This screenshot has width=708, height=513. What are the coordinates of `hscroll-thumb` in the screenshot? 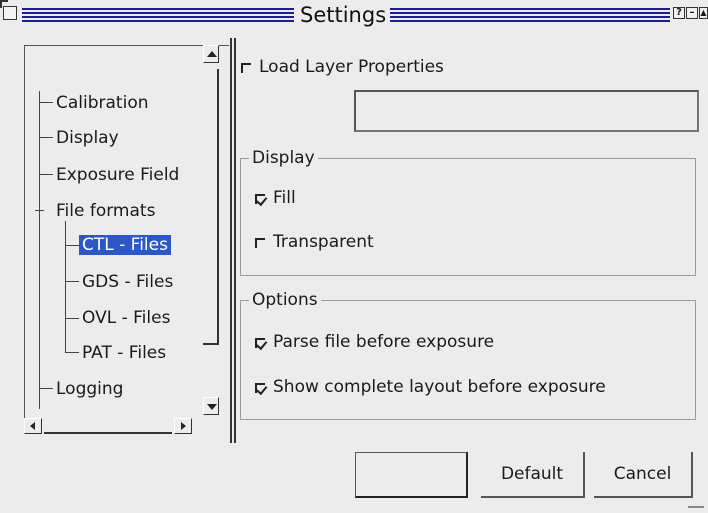 It's located at (108, 426).